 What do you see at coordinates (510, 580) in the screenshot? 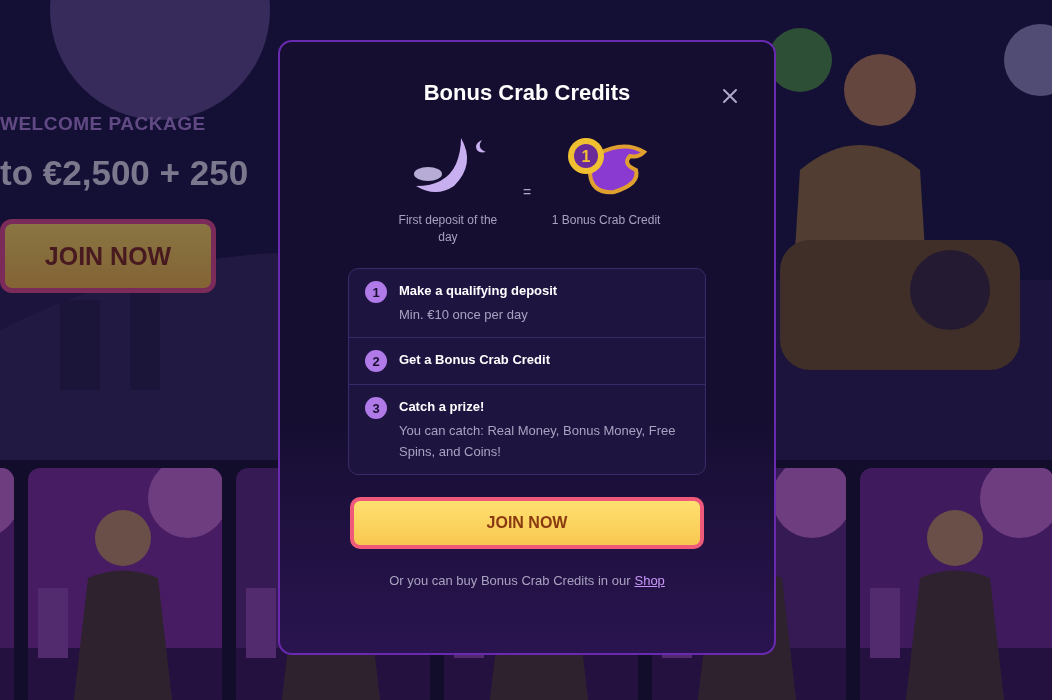
I see `footer-text: Or you can buy Bonus Crab Credits in our` at bounding box center [510, 580].